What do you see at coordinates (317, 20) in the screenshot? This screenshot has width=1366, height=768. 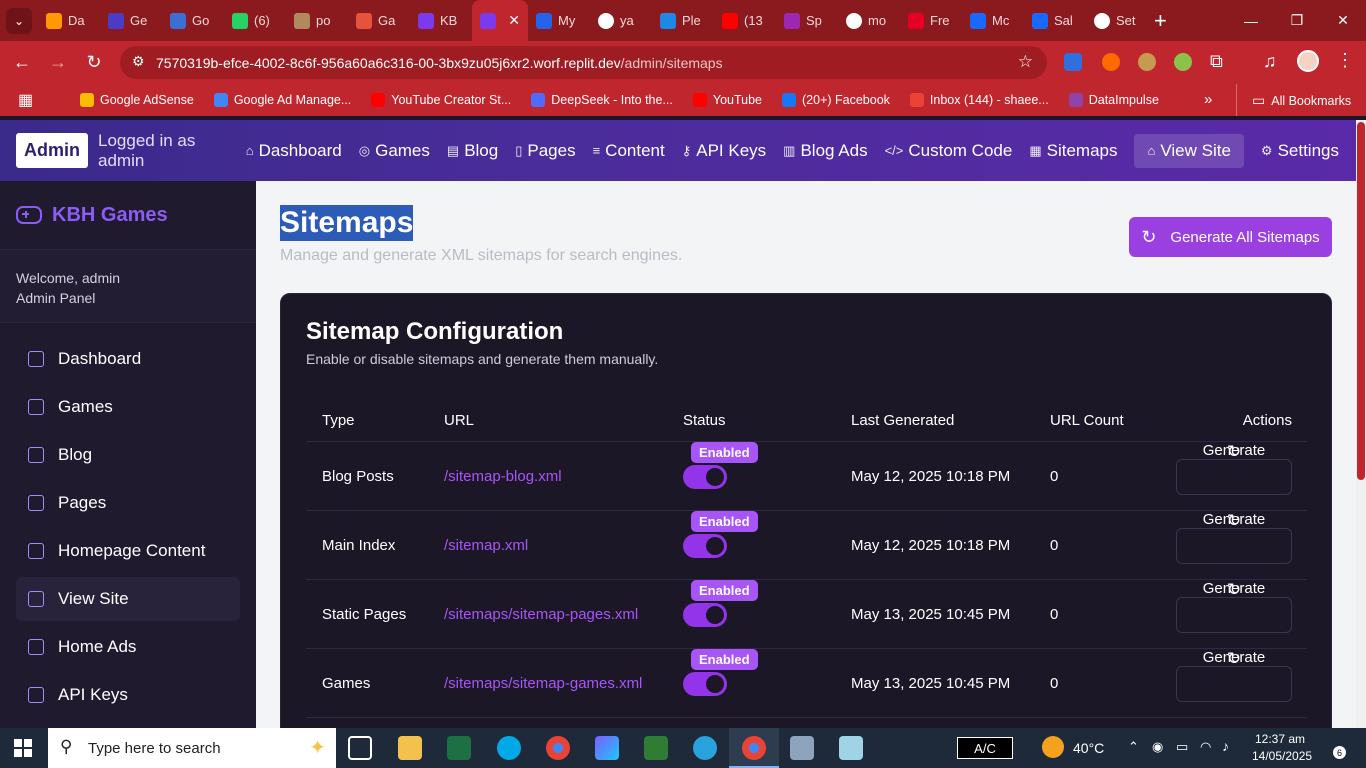 I see `browser-tab: po` at bounding box center [317, 20].